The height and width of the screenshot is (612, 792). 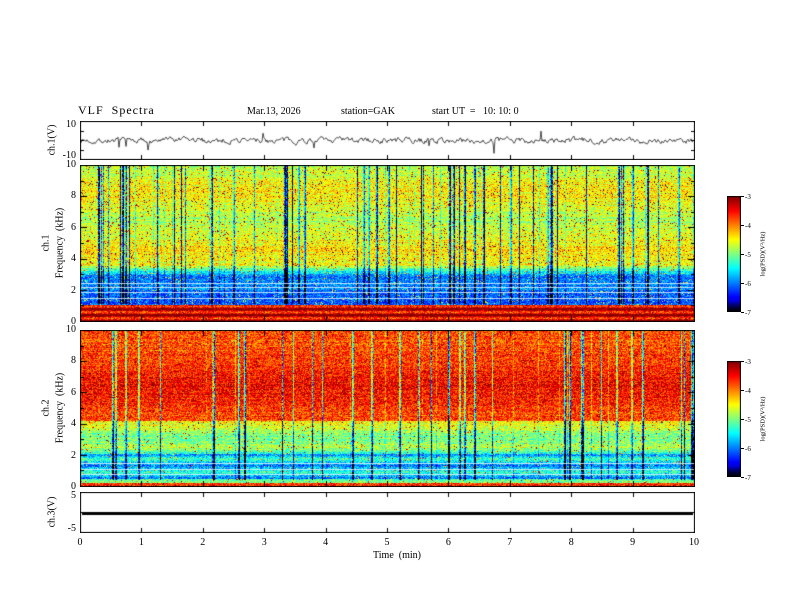 What do you see at coordinates (141, 542) in the screenshot?
I see `x-tick-label: 1` at bounding box center [141, 542].